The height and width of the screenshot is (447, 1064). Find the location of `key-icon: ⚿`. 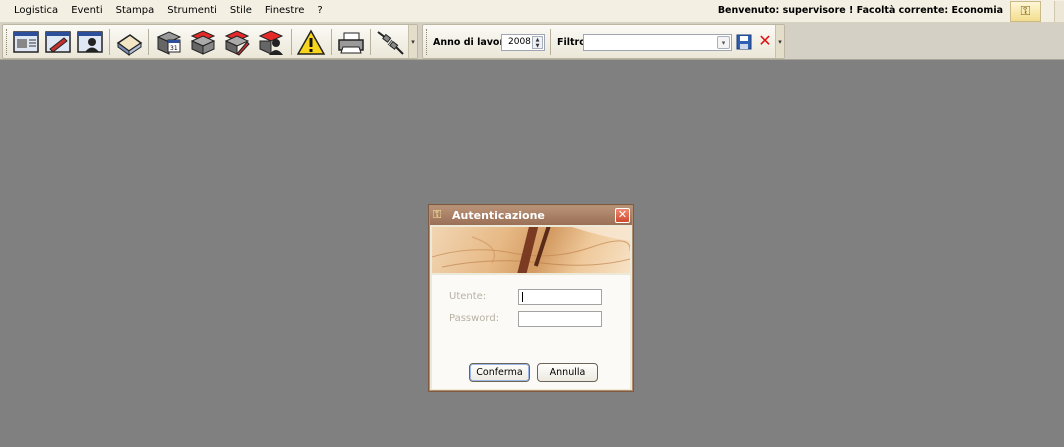

key-icon: ⚿ is located at coordinates (437, 214).